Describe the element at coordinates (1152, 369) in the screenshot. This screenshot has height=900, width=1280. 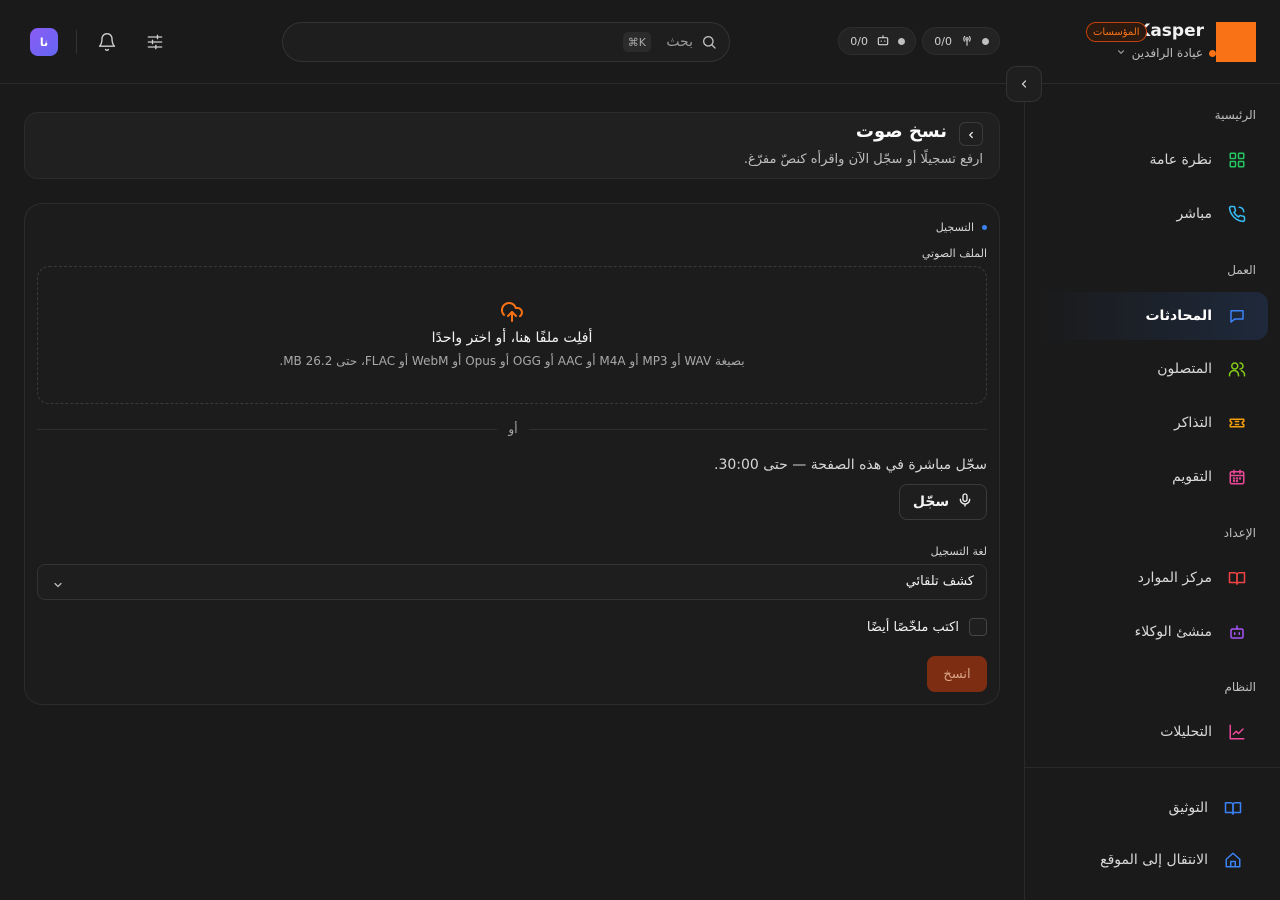
I see `sidebar-item-callers: المتصلون` at that location.